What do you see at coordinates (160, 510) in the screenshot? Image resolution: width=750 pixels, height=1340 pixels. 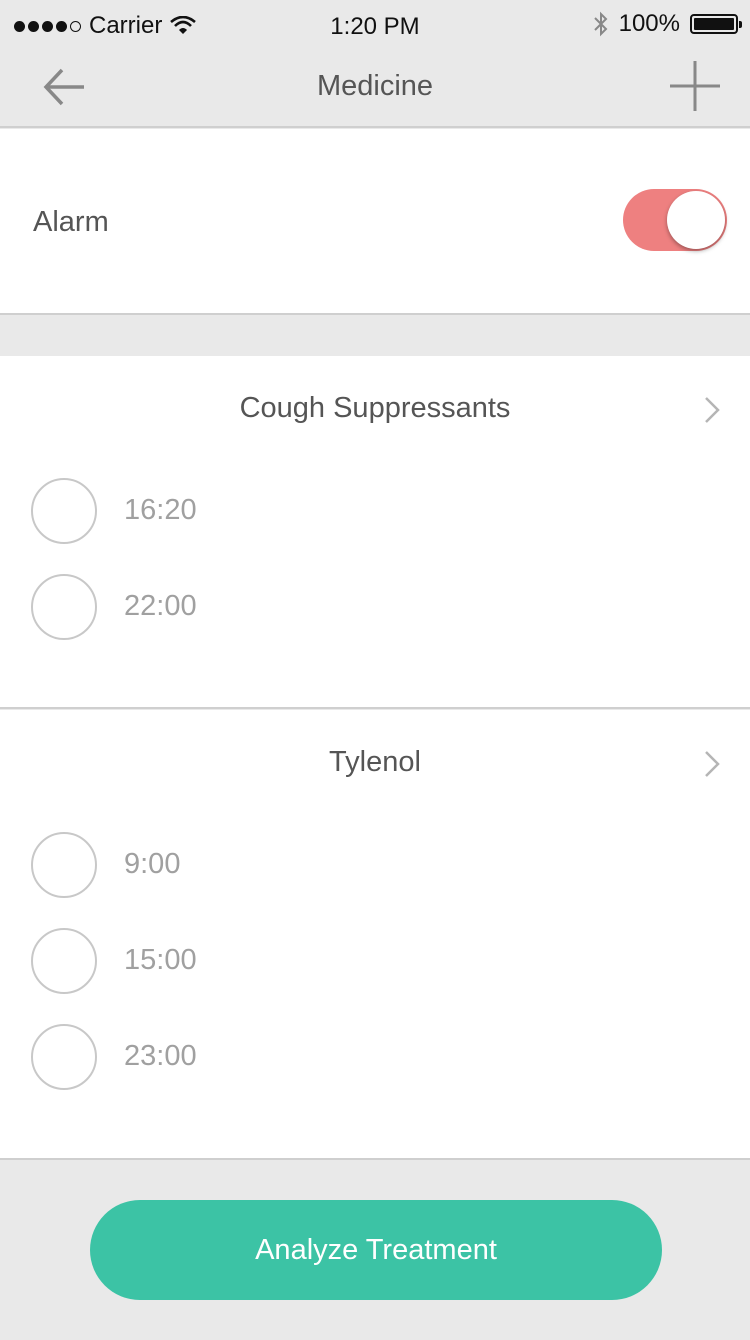 I see `dose-time: 16:20` at bounding box center [160, 510].